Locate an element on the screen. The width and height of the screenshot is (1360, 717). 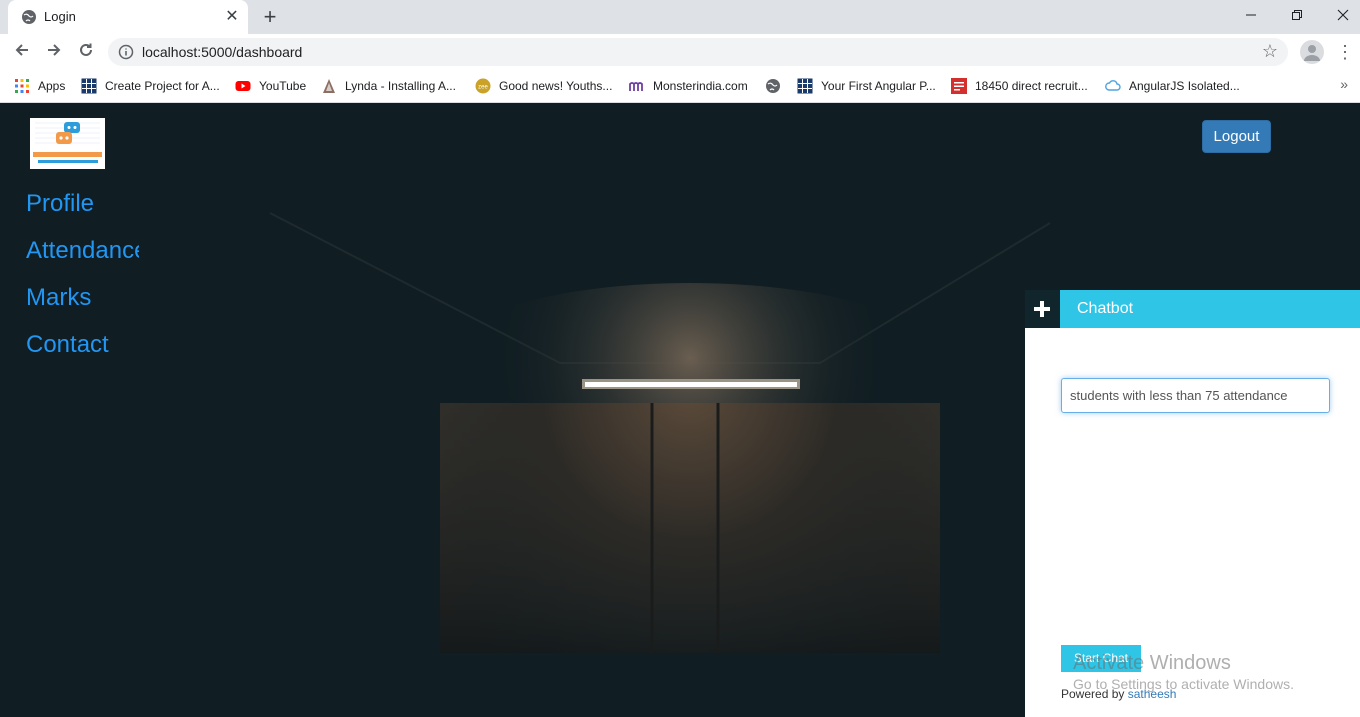
back-button is located at coordinates (22, 52).